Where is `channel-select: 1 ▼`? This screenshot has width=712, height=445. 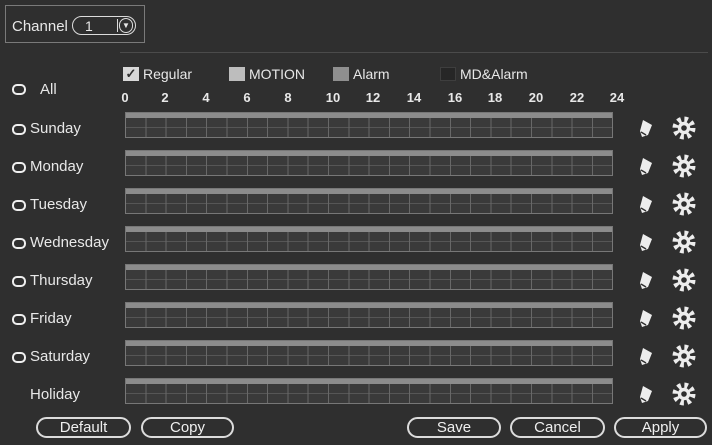 channel-select: 1 ▼ is located at coordinates (104, 25).